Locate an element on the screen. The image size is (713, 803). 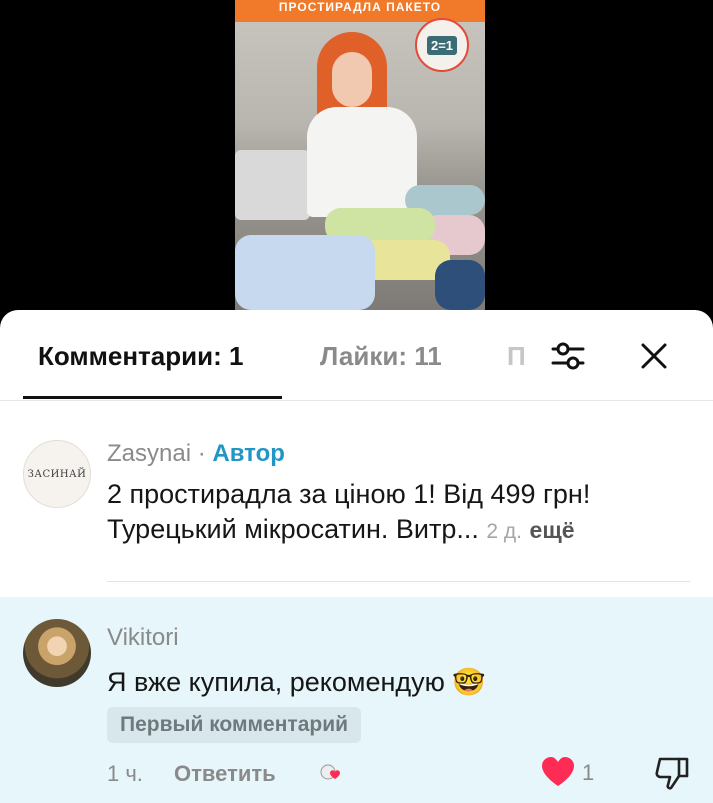
promo-badge: 2=1 is located at coordinates (442, 45).